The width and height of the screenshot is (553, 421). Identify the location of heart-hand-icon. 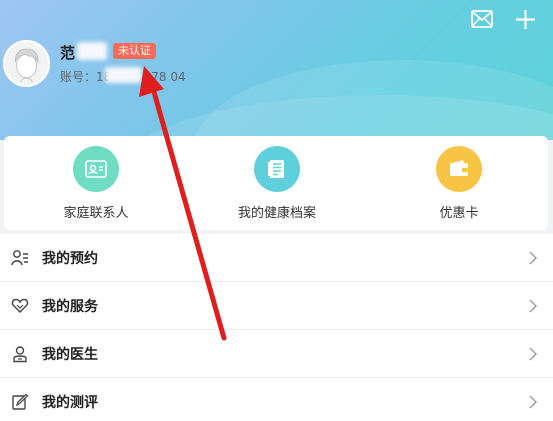
(20, 305).